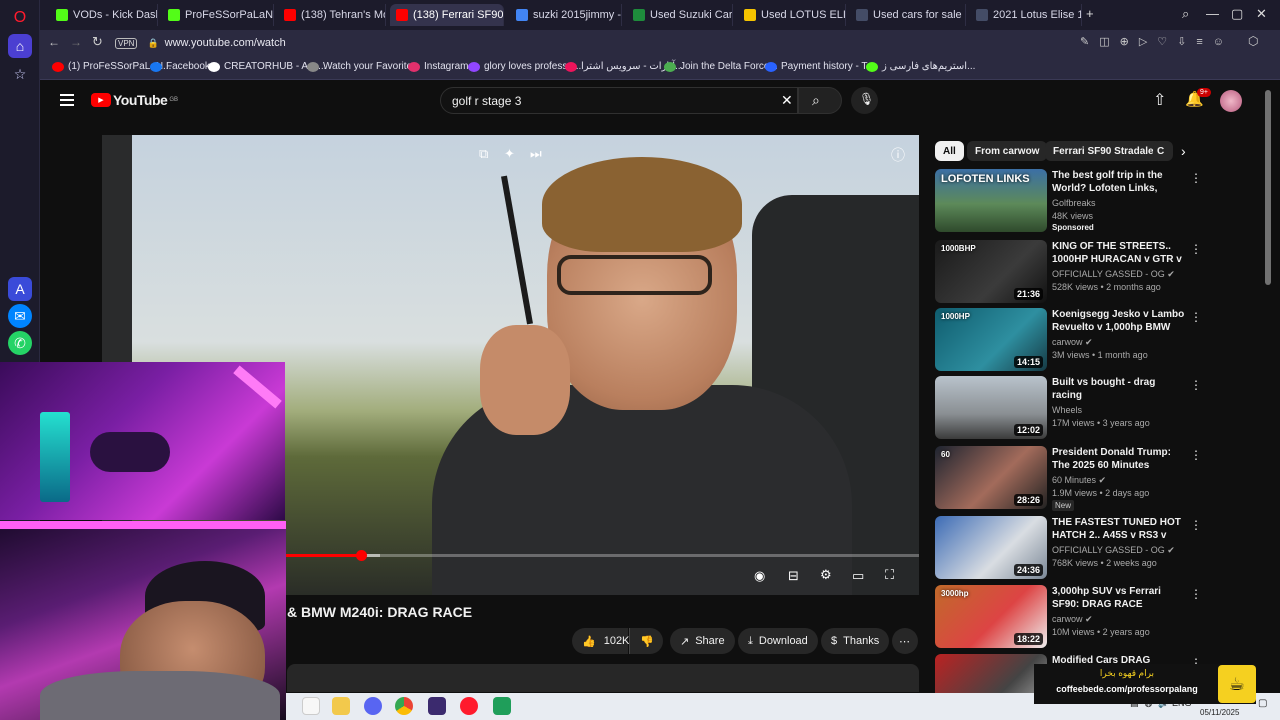  What do you see at coordinates (1157, 41) in the screenshot?
I see `address-bar-actions-icon: ✎◫⊕▷♡⇩≡☺` at bounding box center [1157, 41].